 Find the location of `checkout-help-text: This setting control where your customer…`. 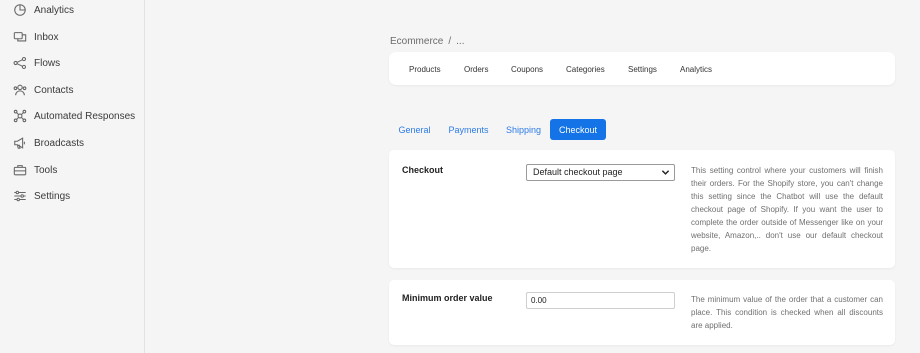

checkout-help-text: This setting control where your customer… is located at coordinates (787, 209).